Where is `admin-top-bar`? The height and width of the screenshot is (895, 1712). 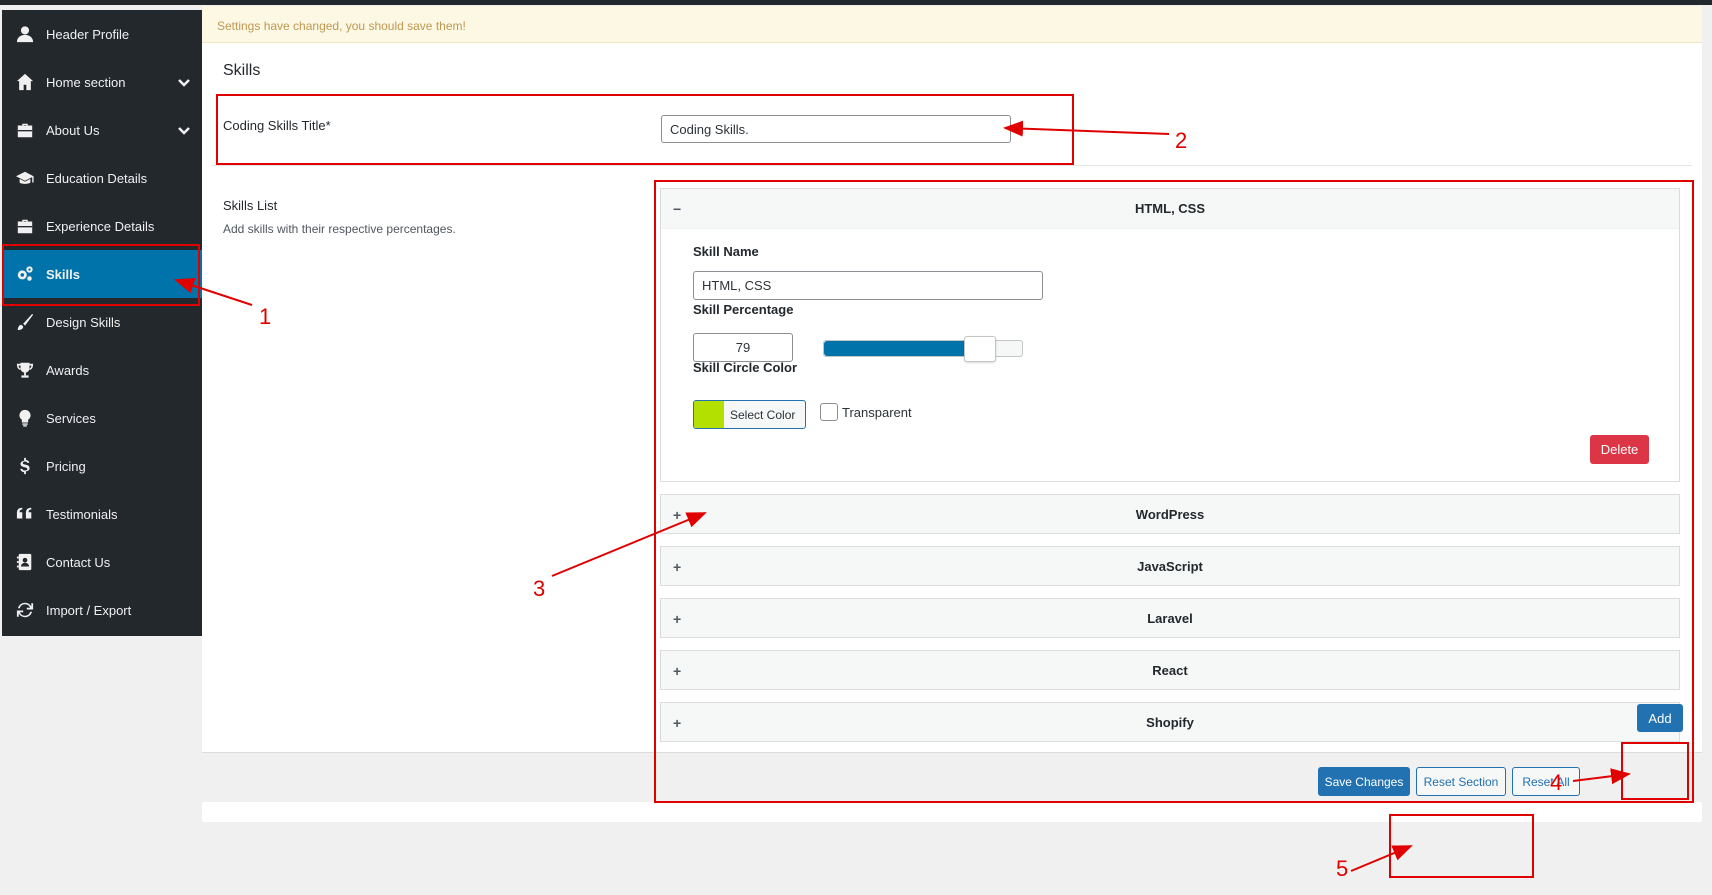
admin-top-bar is located at coordinates (856, 2).